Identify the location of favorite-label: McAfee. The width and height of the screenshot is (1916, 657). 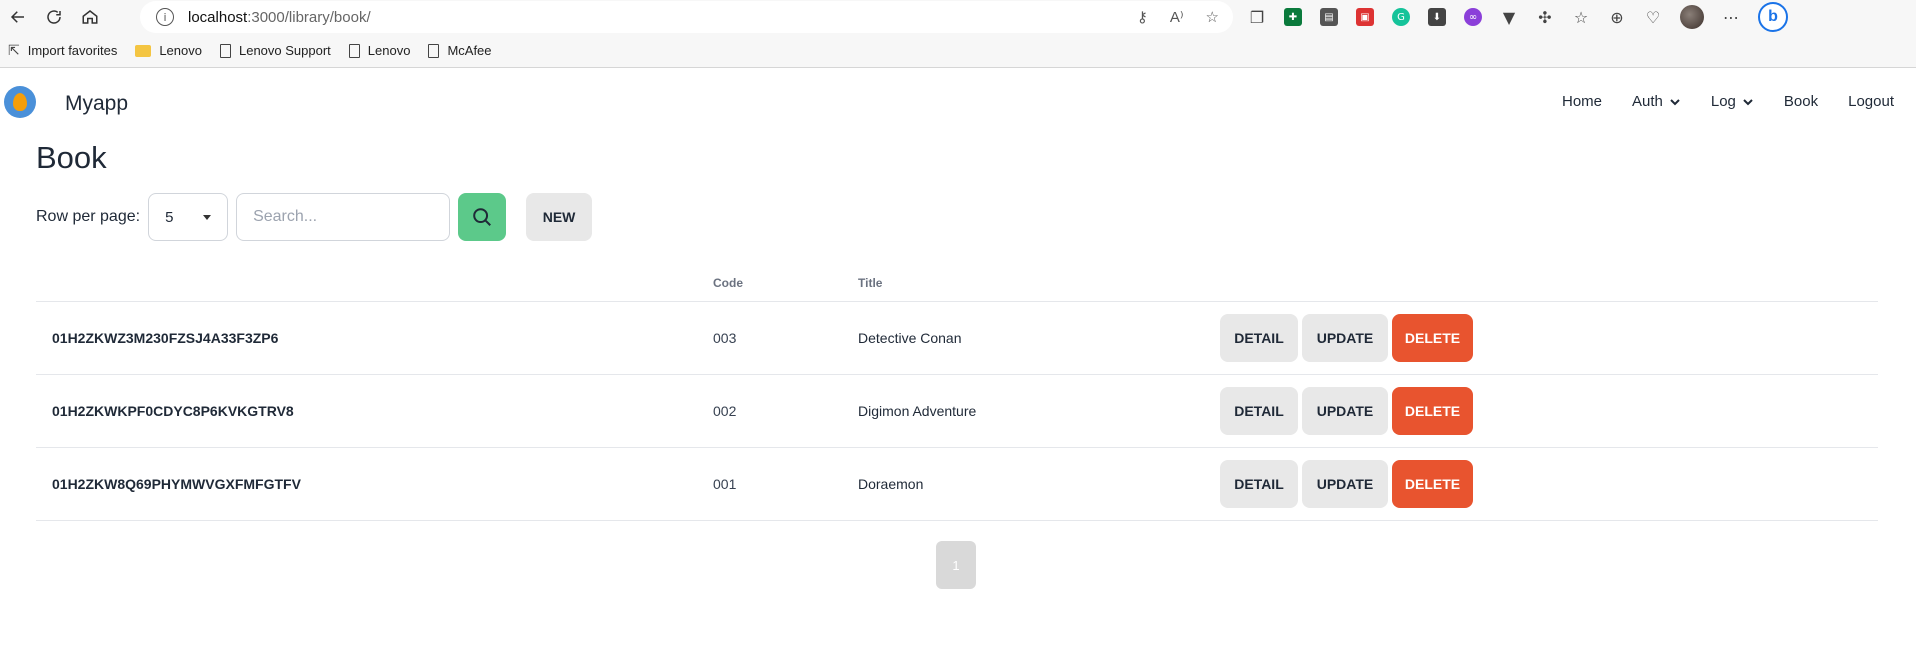
(469, 50).